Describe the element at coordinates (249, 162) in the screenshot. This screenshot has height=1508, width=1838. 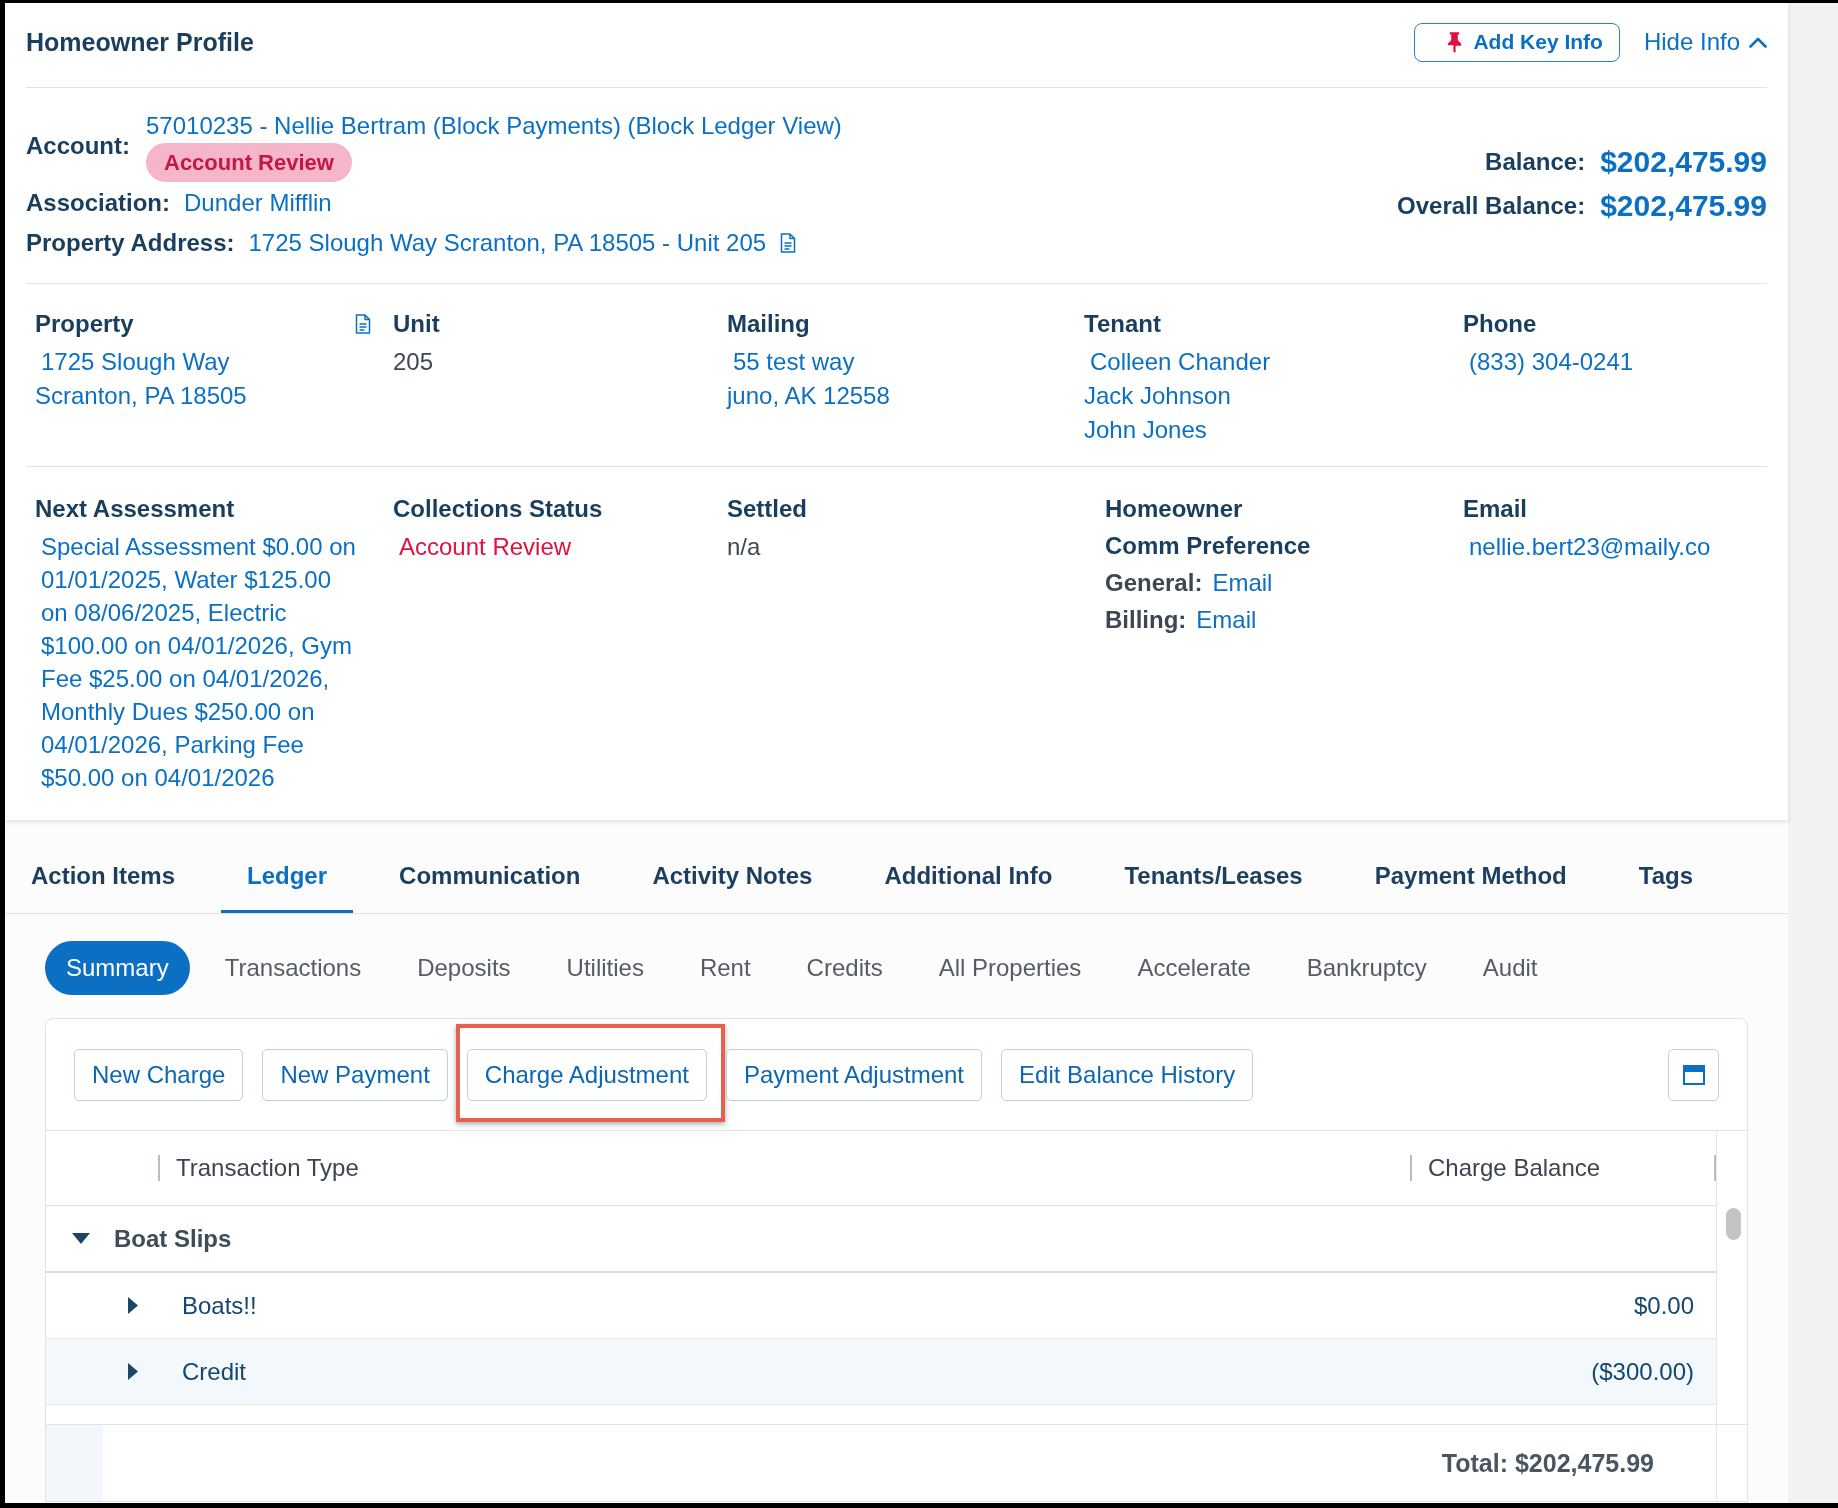
I see `status-badge: Account Review` at that location.